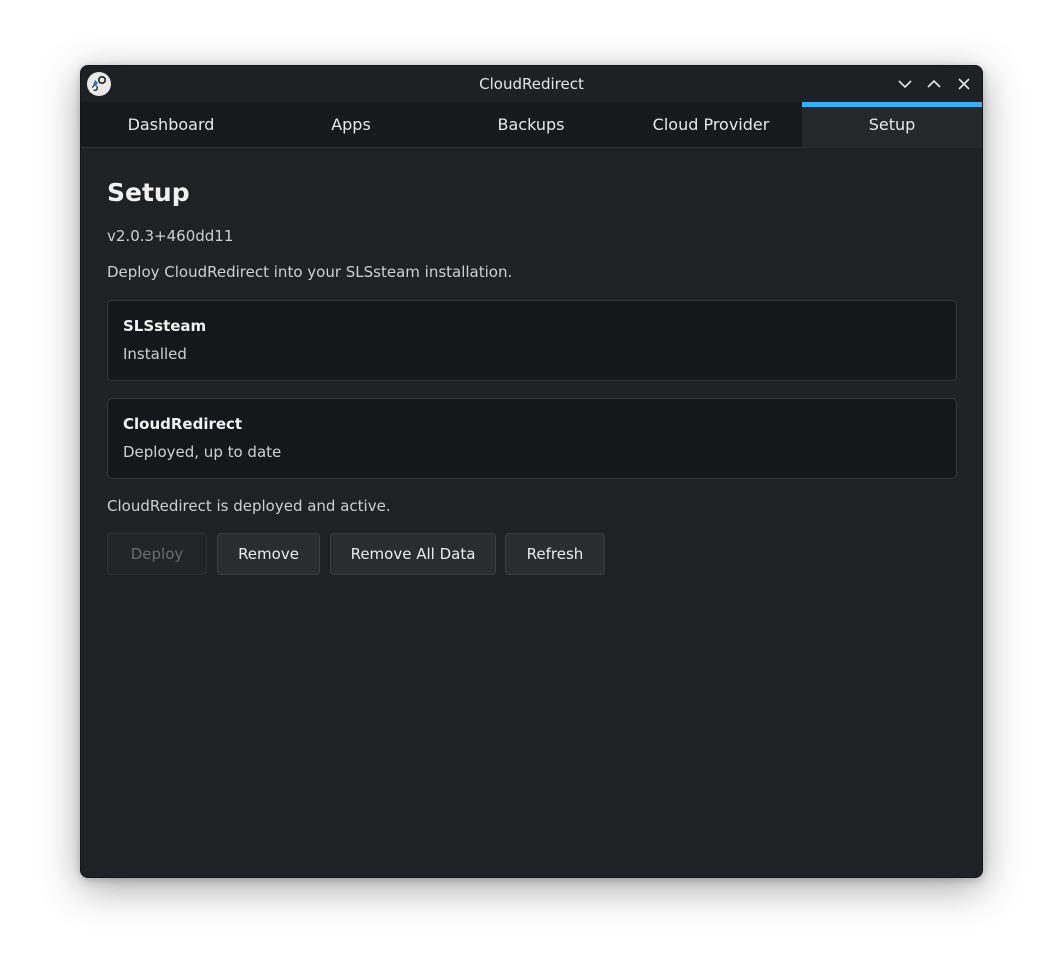 This screenshot has height=973, width=1063. I want to click on maximize-icon, so click(934, 84).